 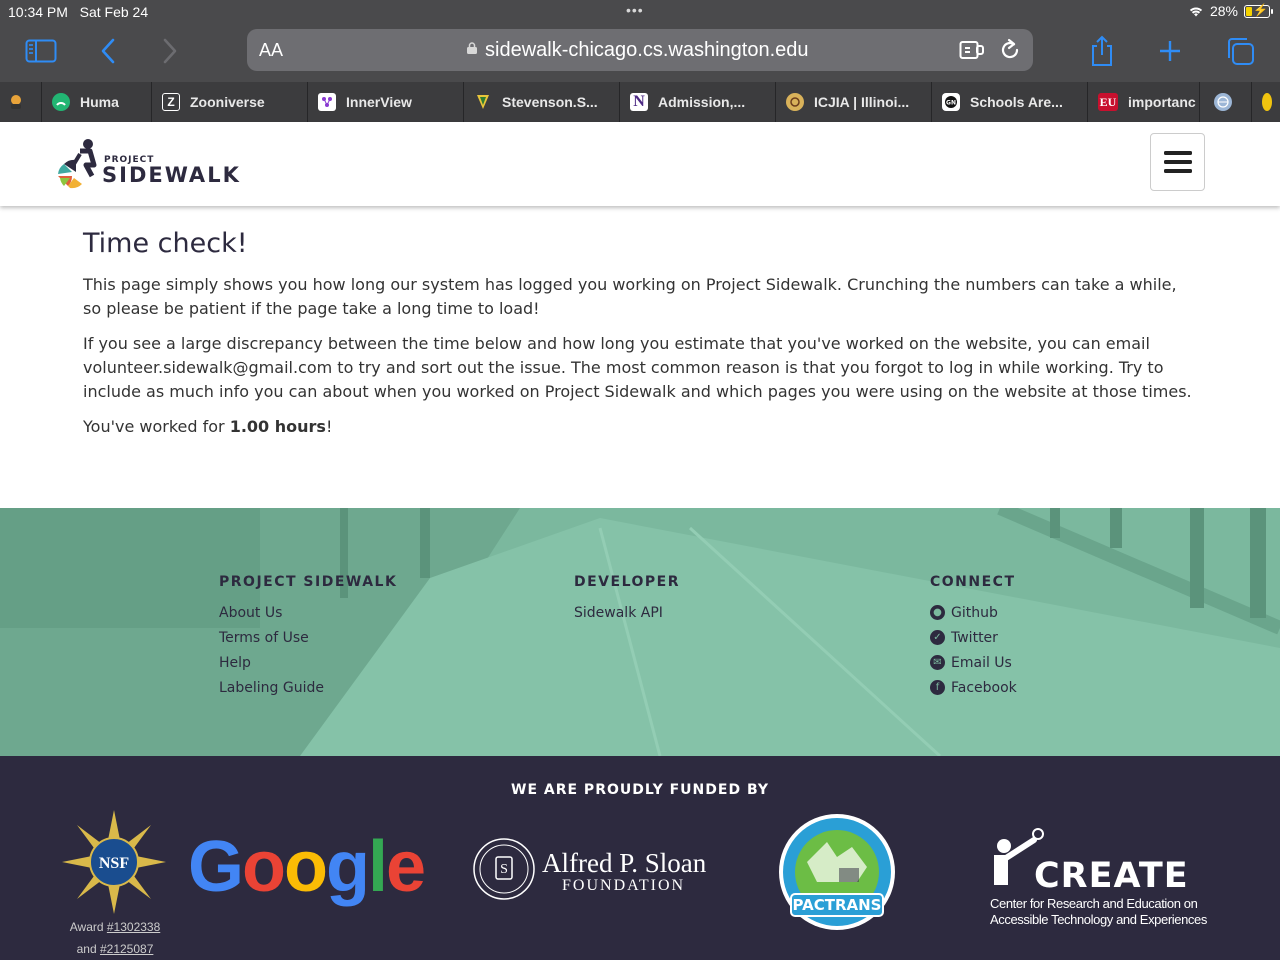 What do you see at coordinates (115, 938) in the screenshot?
I see `nsf-award-text: Award #1302338 and #2125087` at bounding box center [115, 938].